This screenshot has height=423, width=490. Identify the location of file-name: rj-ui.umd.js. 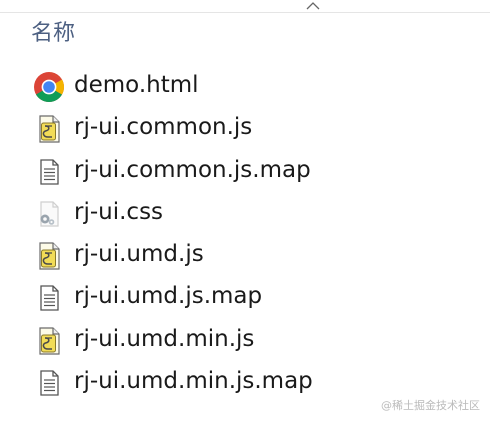
(139, 254).